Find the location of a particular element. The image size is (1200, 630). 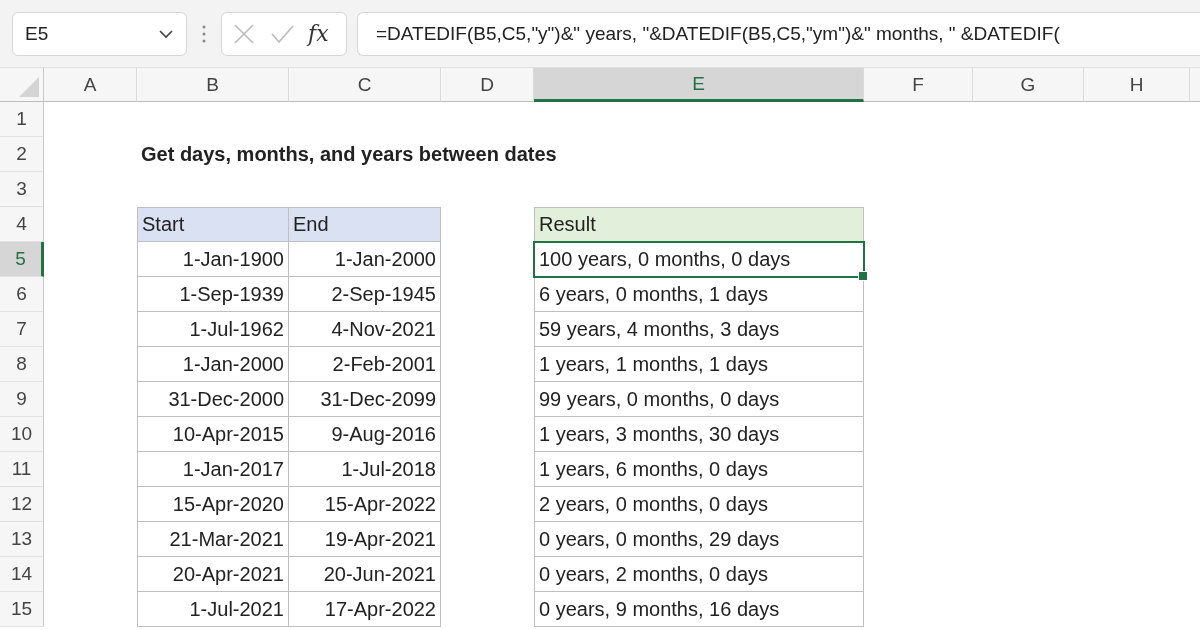

result-cell: 0 years, 0 months, 29 days is located at coordinates (699, 539).